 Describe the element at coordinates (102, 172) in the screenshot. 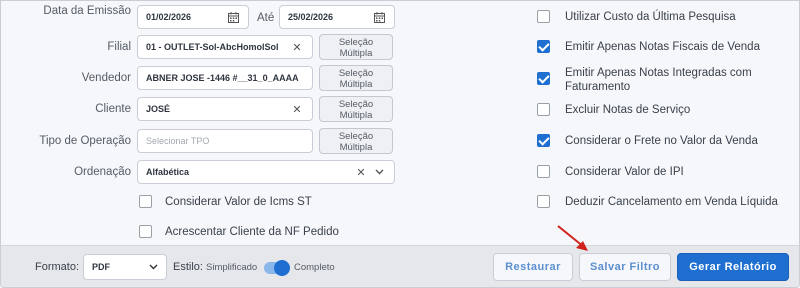

I see `ordenacao-label: Ordenação` at that location.